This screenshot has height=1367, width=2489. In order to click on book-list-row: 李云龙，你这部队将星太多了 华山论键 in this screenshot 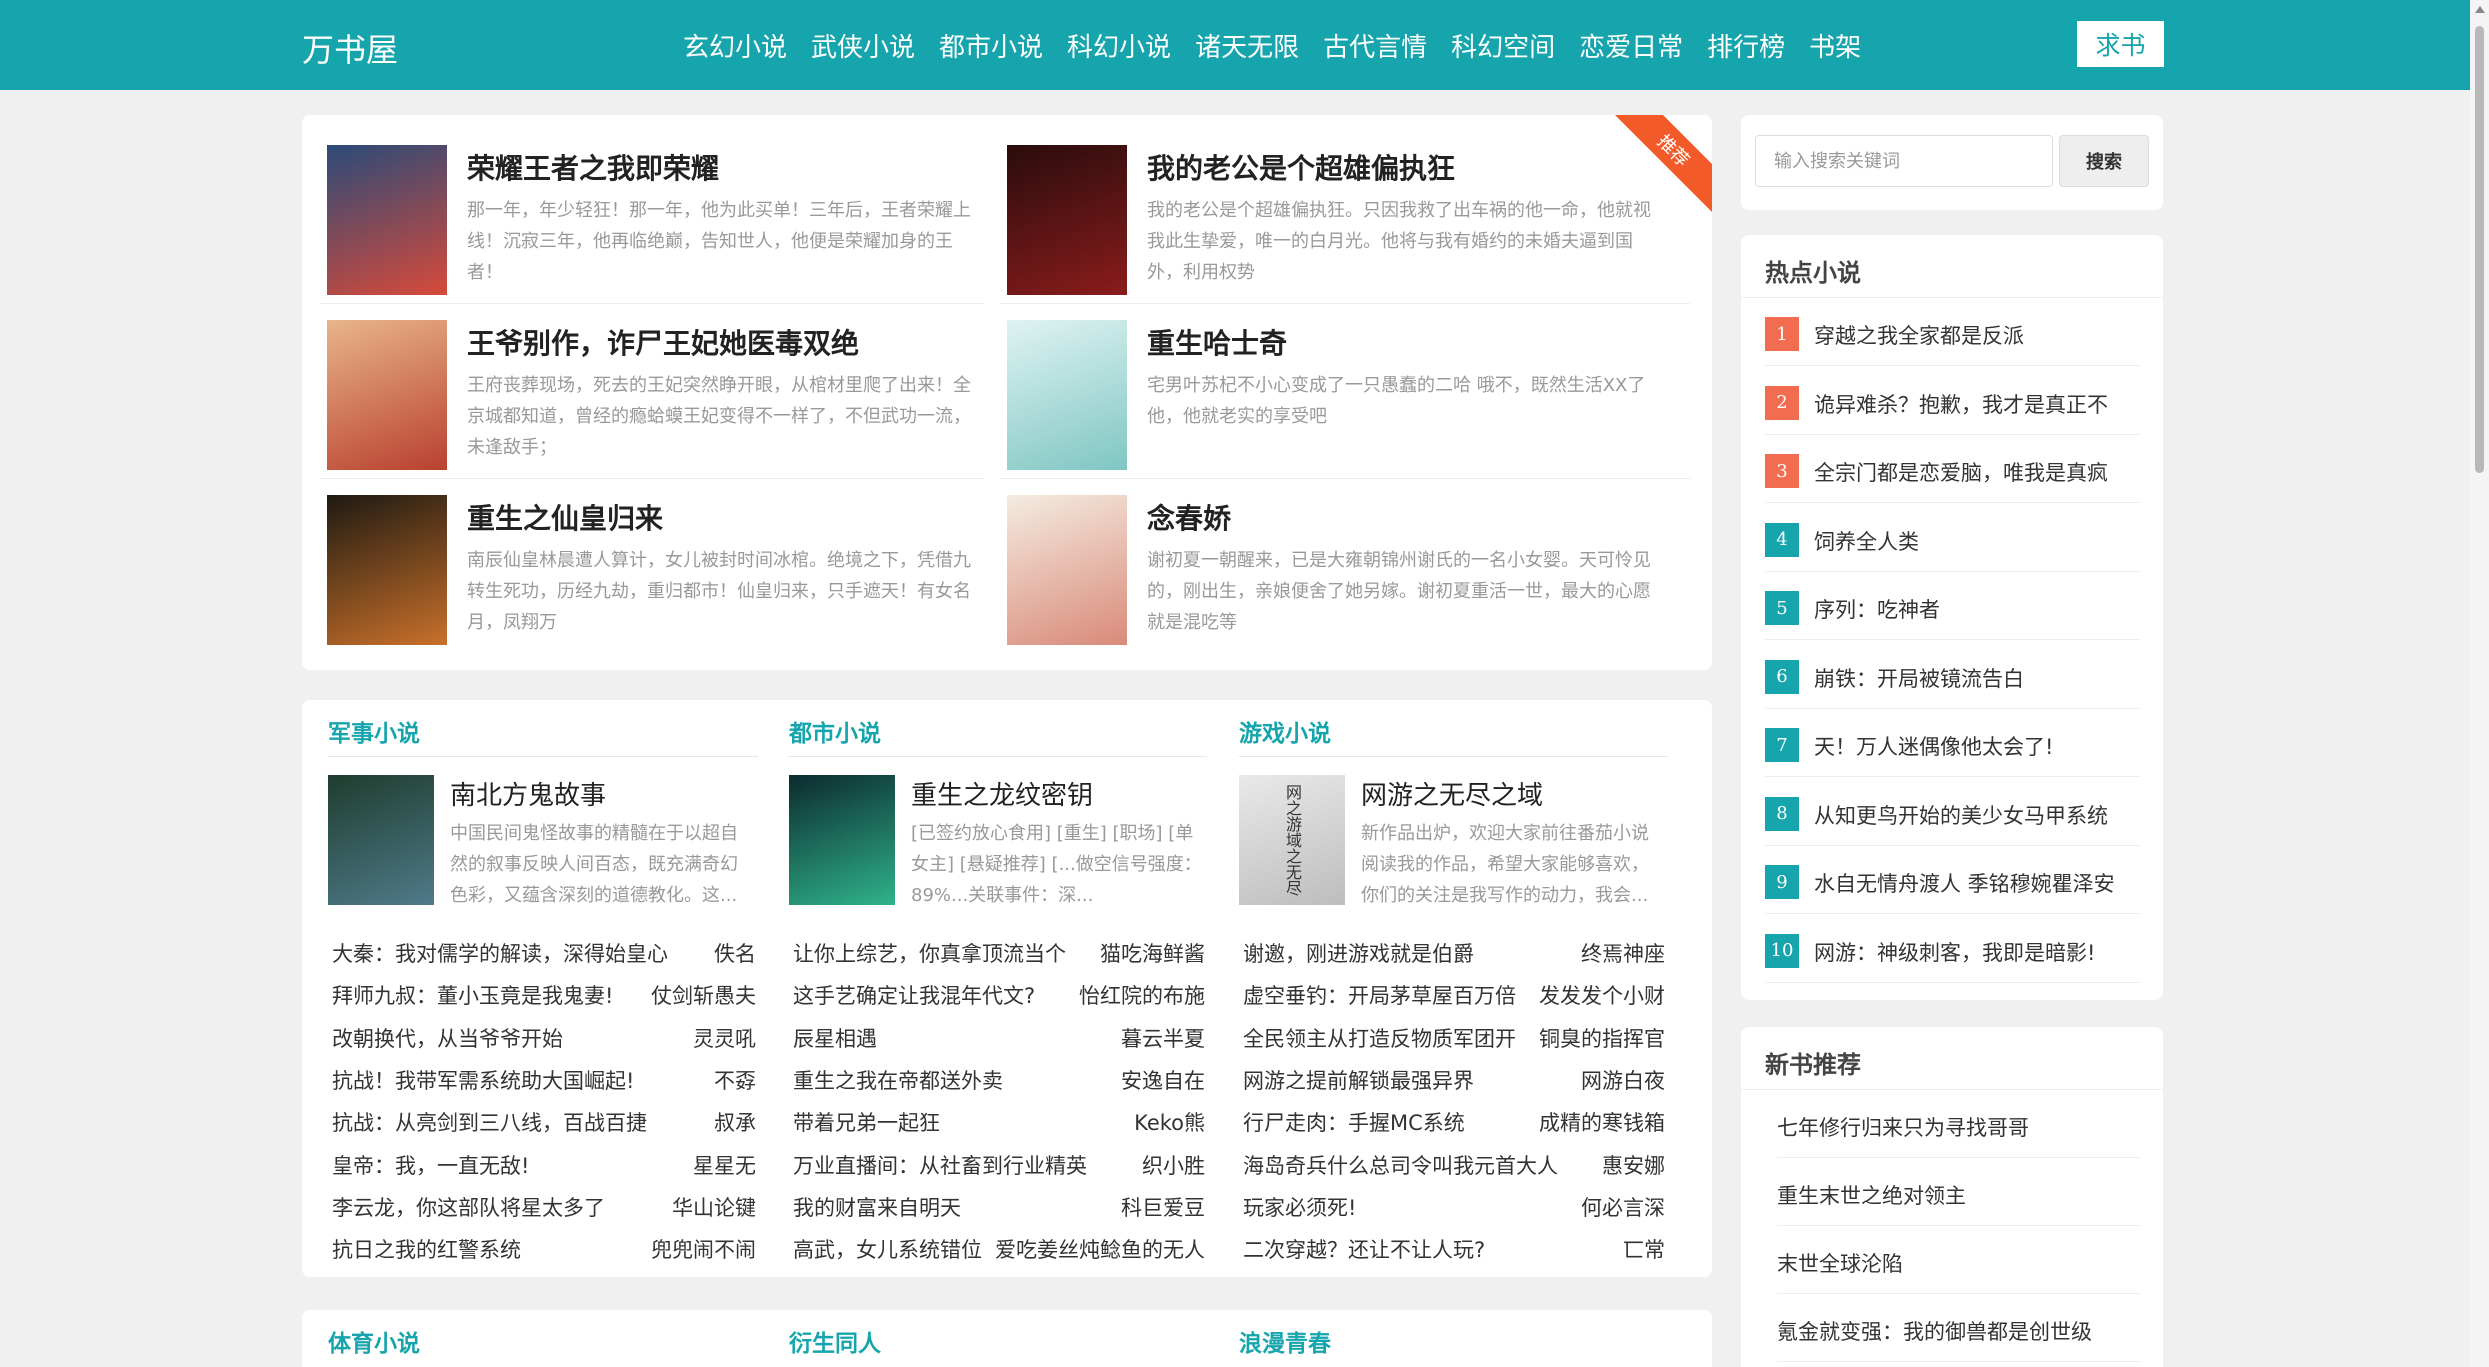, I will do `click(544, 1205)`.